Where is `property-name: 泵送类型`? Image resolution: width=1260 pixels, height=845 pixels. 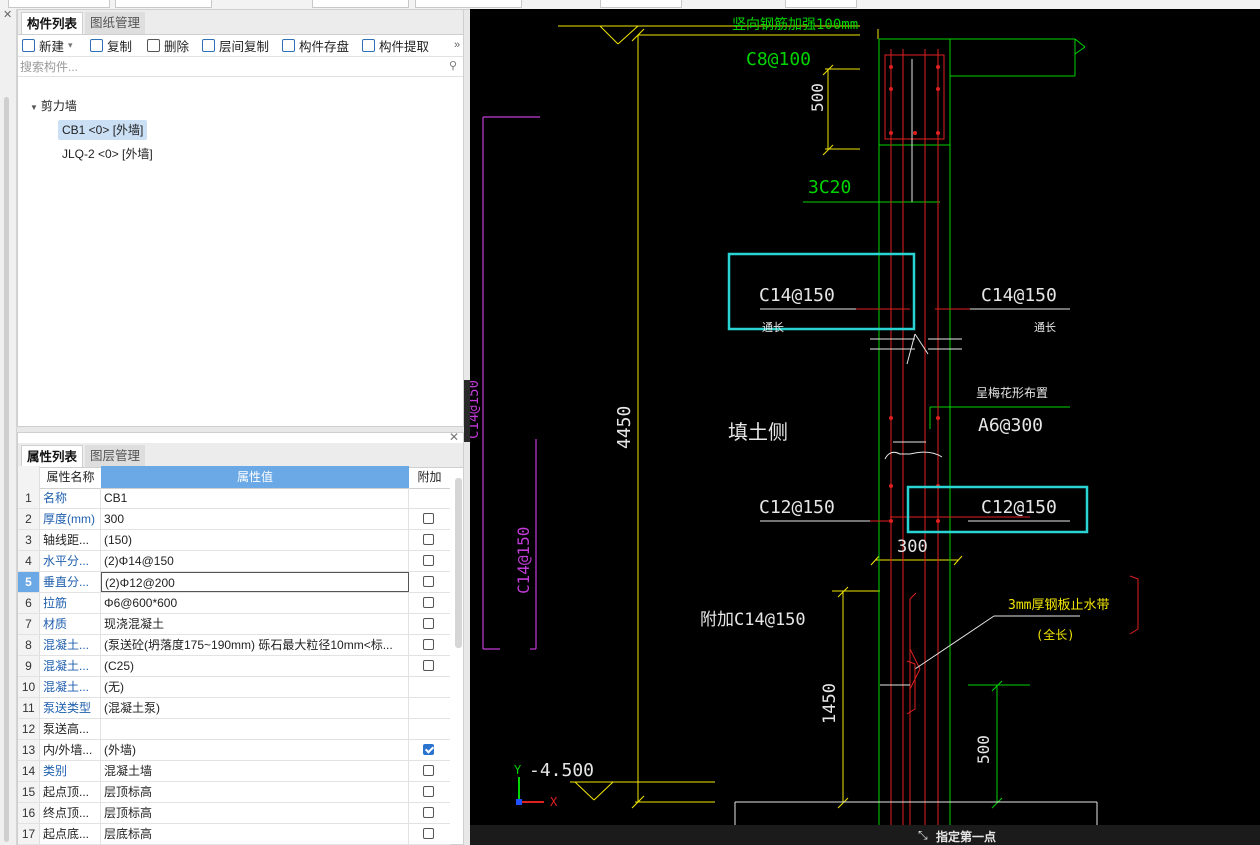 property-name: 泵送类型 is located at coordinates (70, 708).